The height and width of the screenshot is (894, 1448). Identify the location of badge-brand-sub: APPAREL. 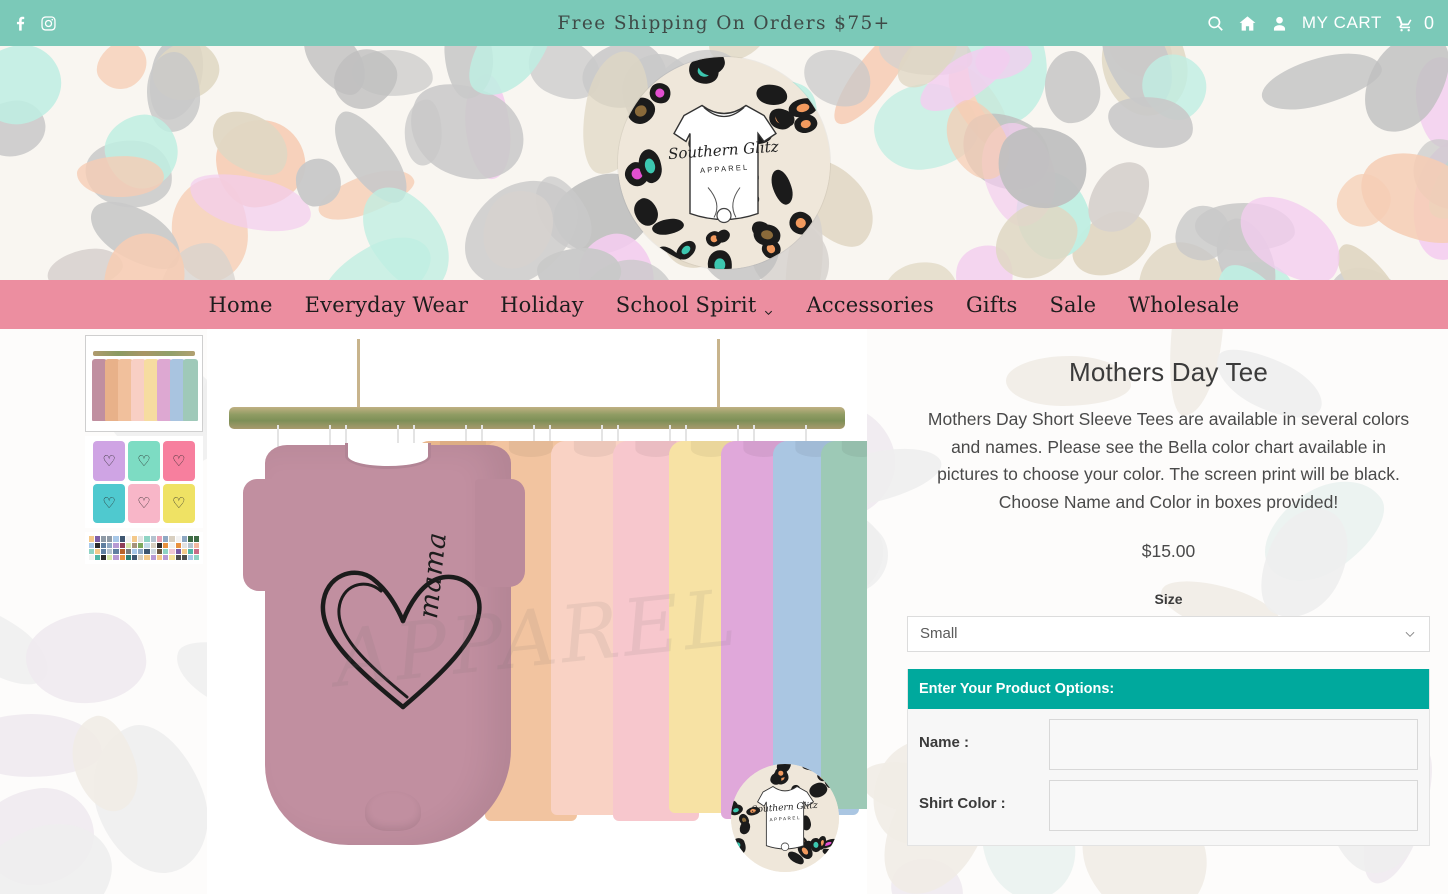
(785, 818).